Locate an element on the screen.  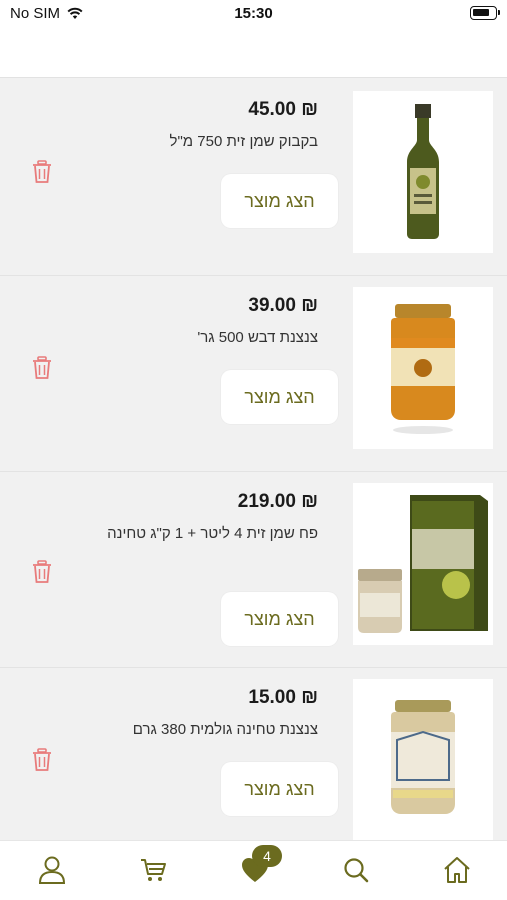
nav-profile is located at coordinates (52, 870).